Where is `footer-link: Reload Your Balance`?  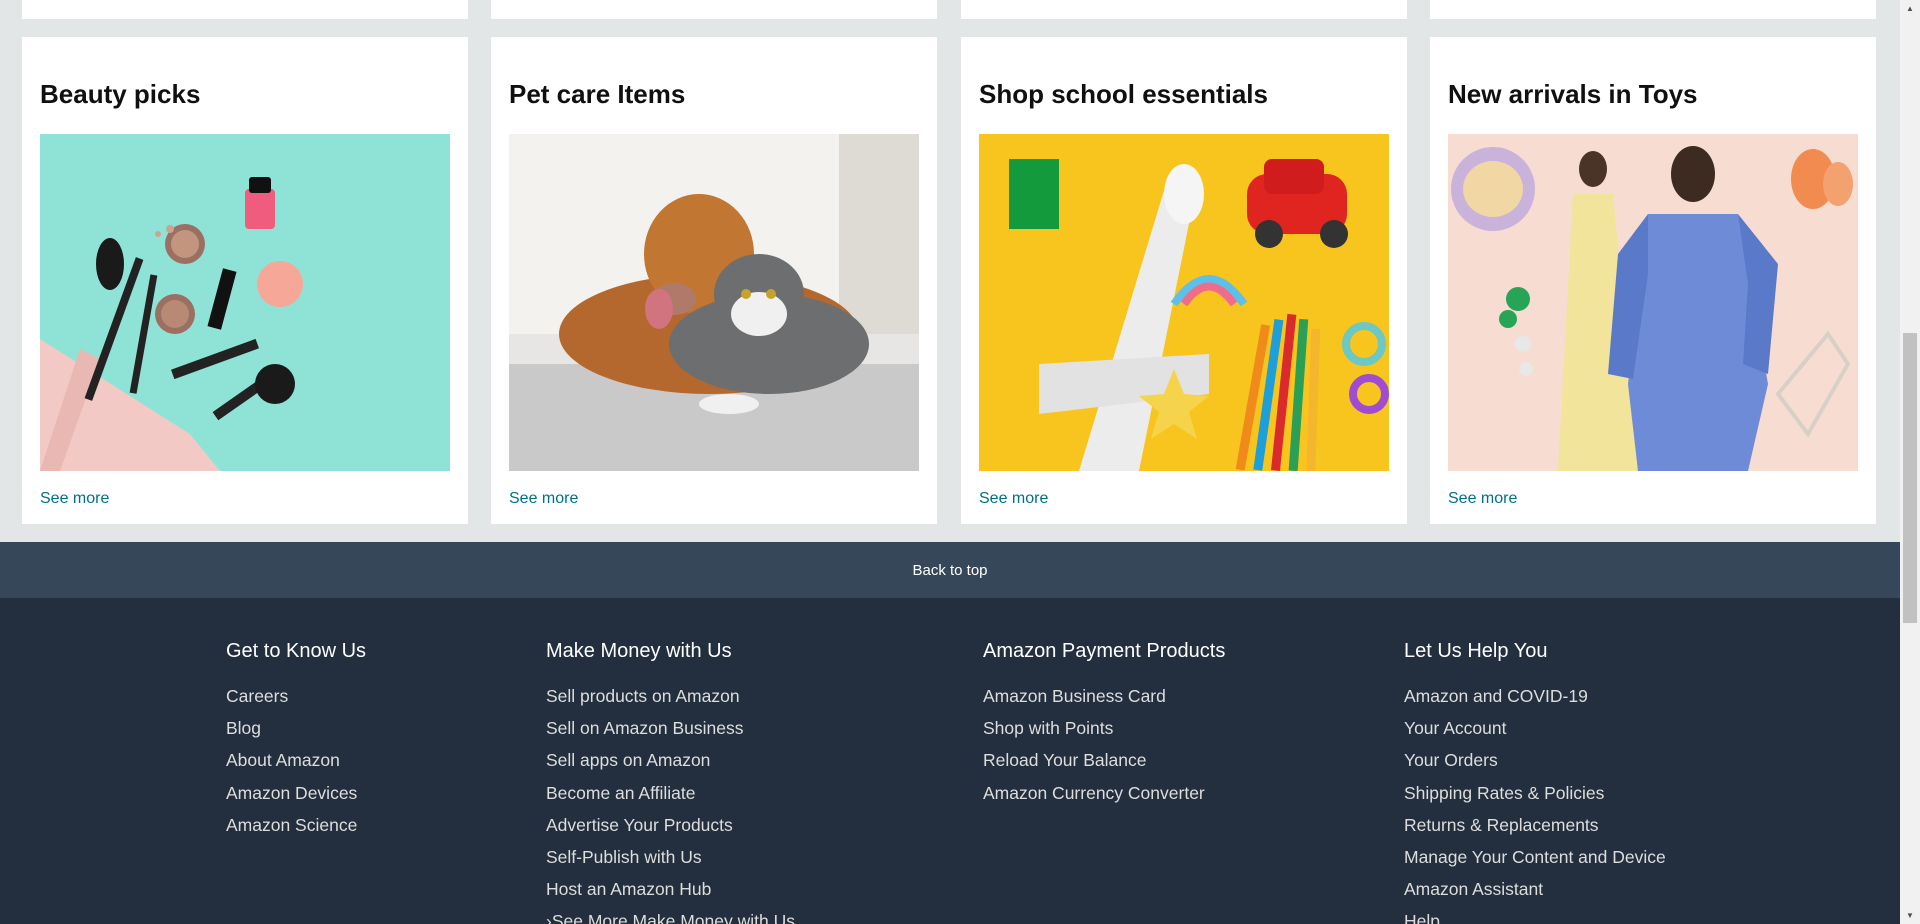 footer-link: Reload Your Balance is located at coordinates (1104, 760).